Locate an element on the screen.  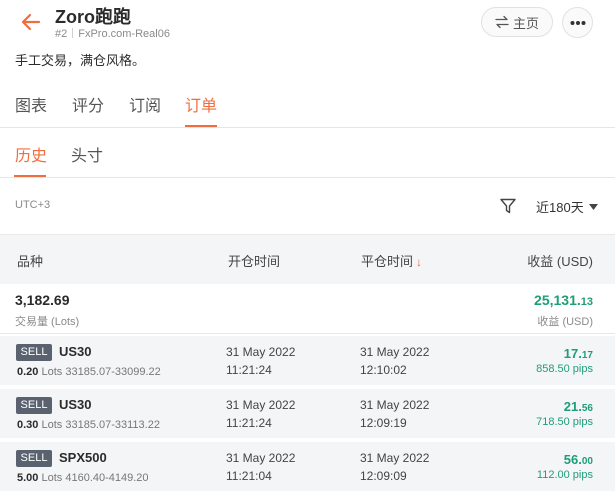
col-symbol: 品种 is located at coordinates (30, 260).